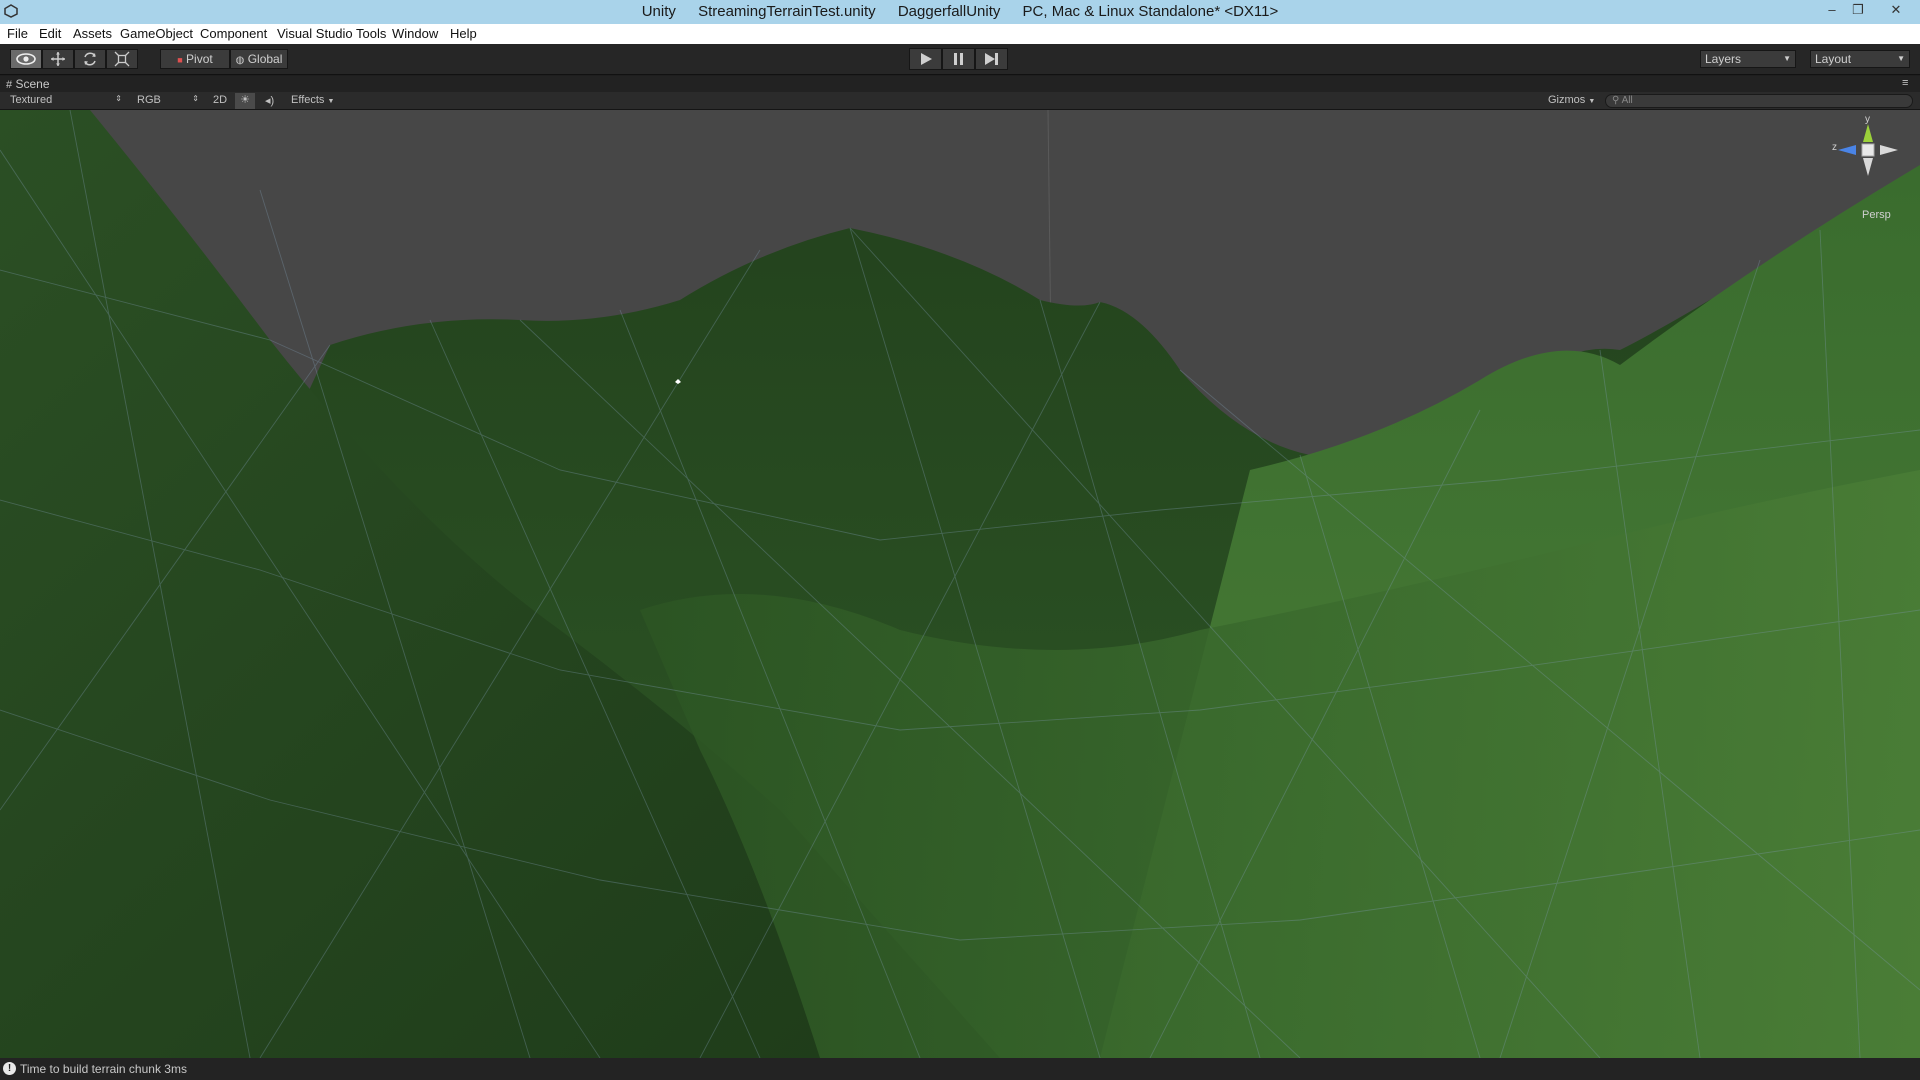 This screenshot has height=1080, width=1920. What do you see at coordinates (240, 60) in the screenshot?
I see `global-icon: ◍` at bounding box center [240, 60].